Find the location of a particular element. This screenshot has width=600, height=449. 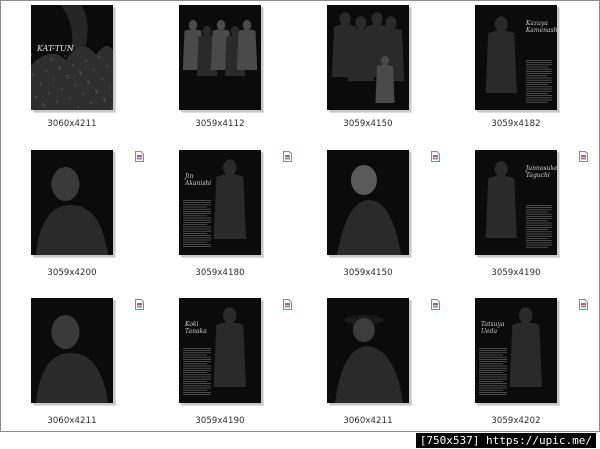

image-dimensions-label: 3059x4182 is located at coordinates (516, 124).